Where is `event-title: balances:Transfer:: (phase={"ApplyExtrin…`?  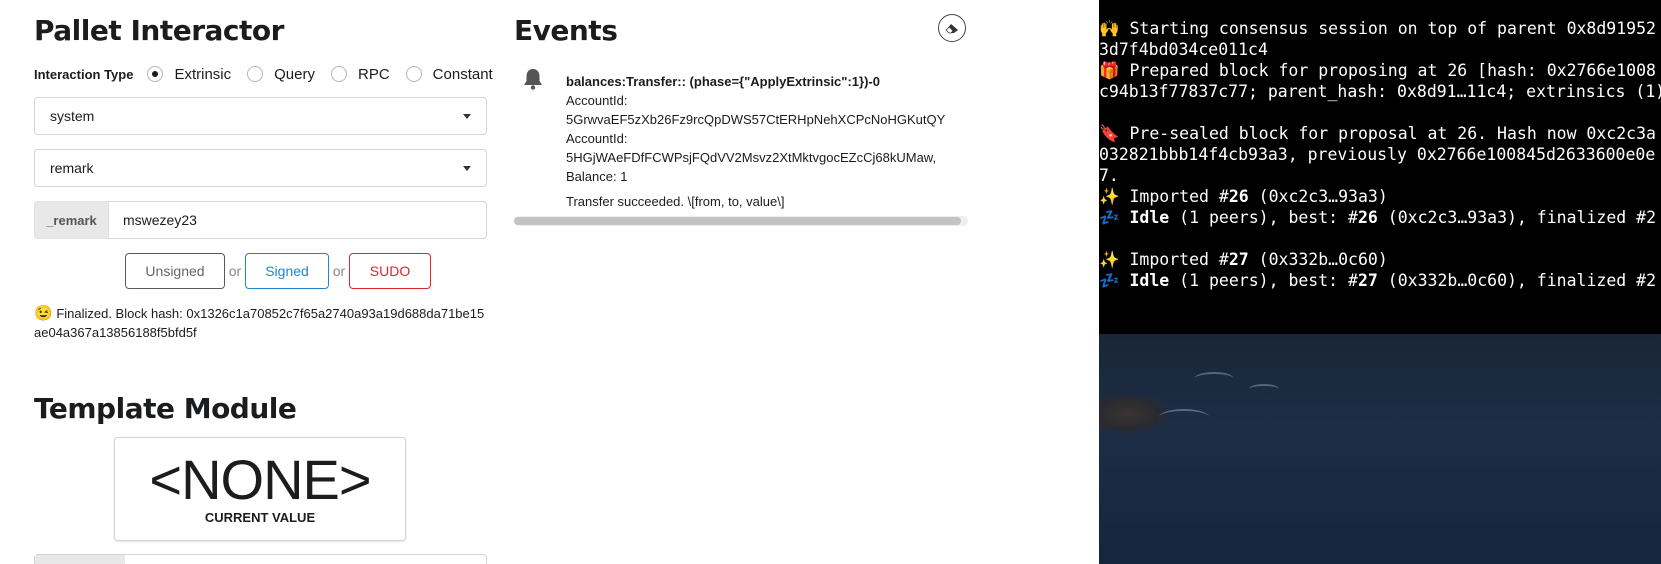
event-title: balances:Transfer:: (phase={"ApplyExtrin… is located at coordinates (723, 81).